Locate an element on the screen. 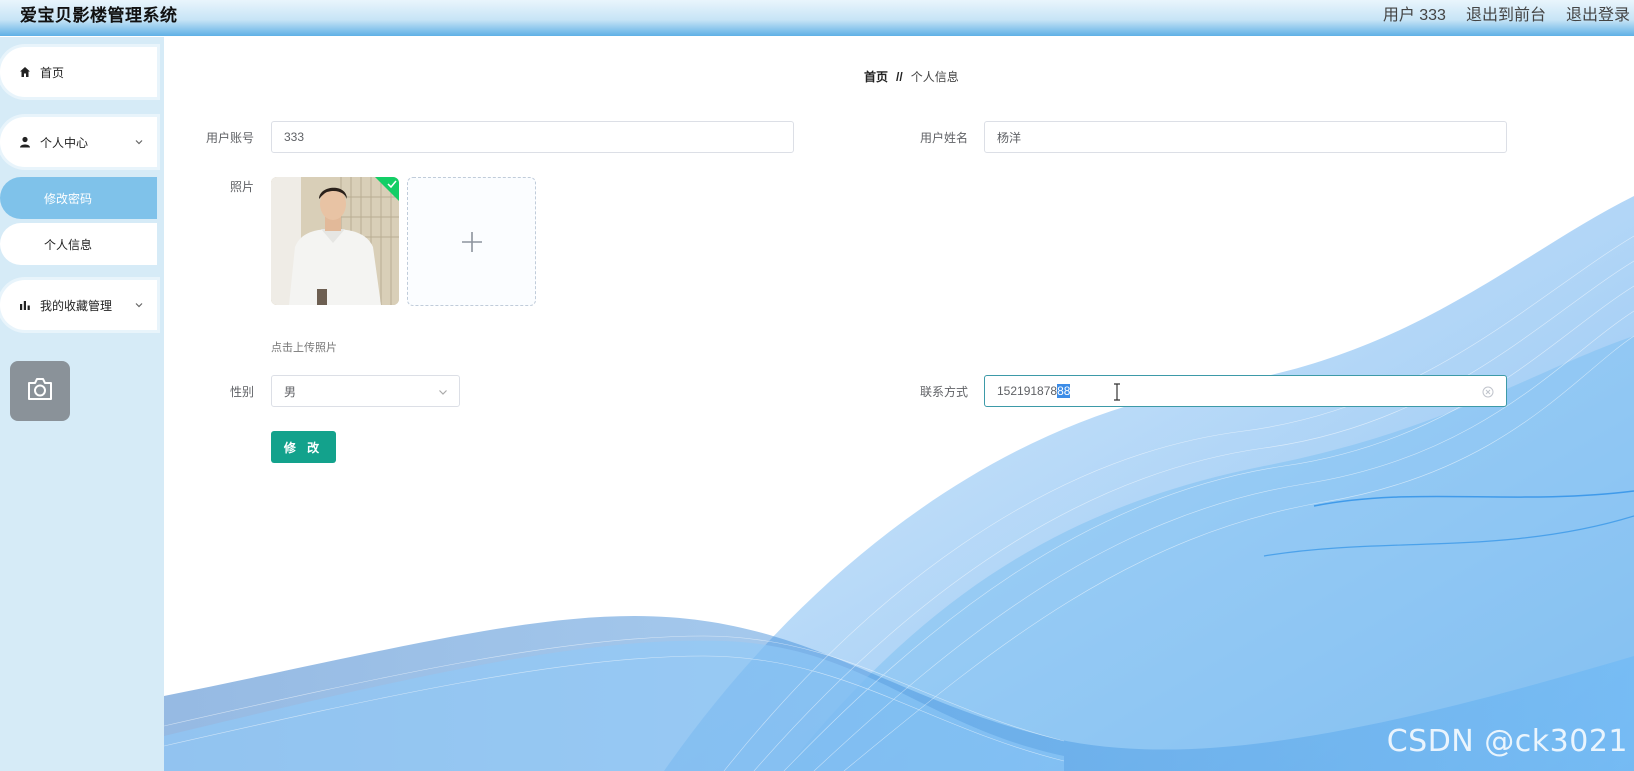  sidebar: 首页 个人中心 修改密码 个人信息 我的收藏管理 is located at coordinates (82, 404).